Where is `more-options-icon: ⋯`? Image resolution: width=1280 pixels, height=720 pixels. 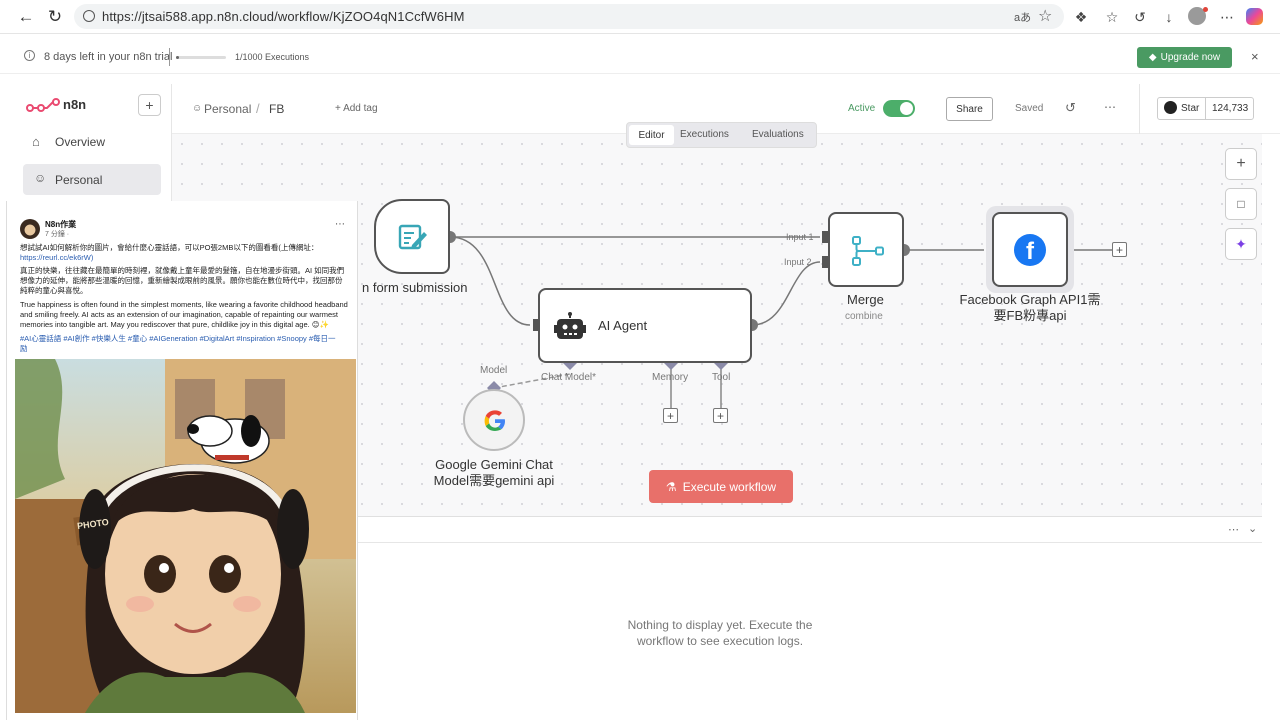
more-options-icon: ⋯ is located at coordinates (1110, 107).